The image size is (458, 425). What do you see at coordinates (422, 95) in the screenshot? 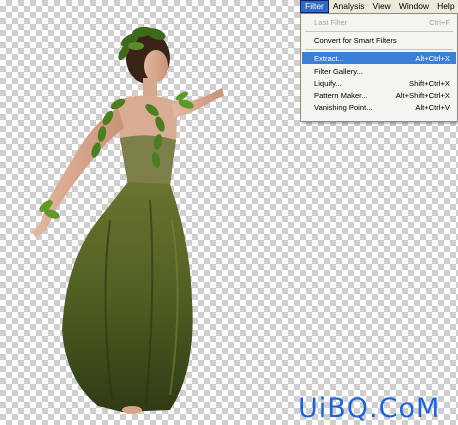
I see `menu-item-shortcut: Alt+Shift+Ctrl+X` at bounding box center [422, 95].